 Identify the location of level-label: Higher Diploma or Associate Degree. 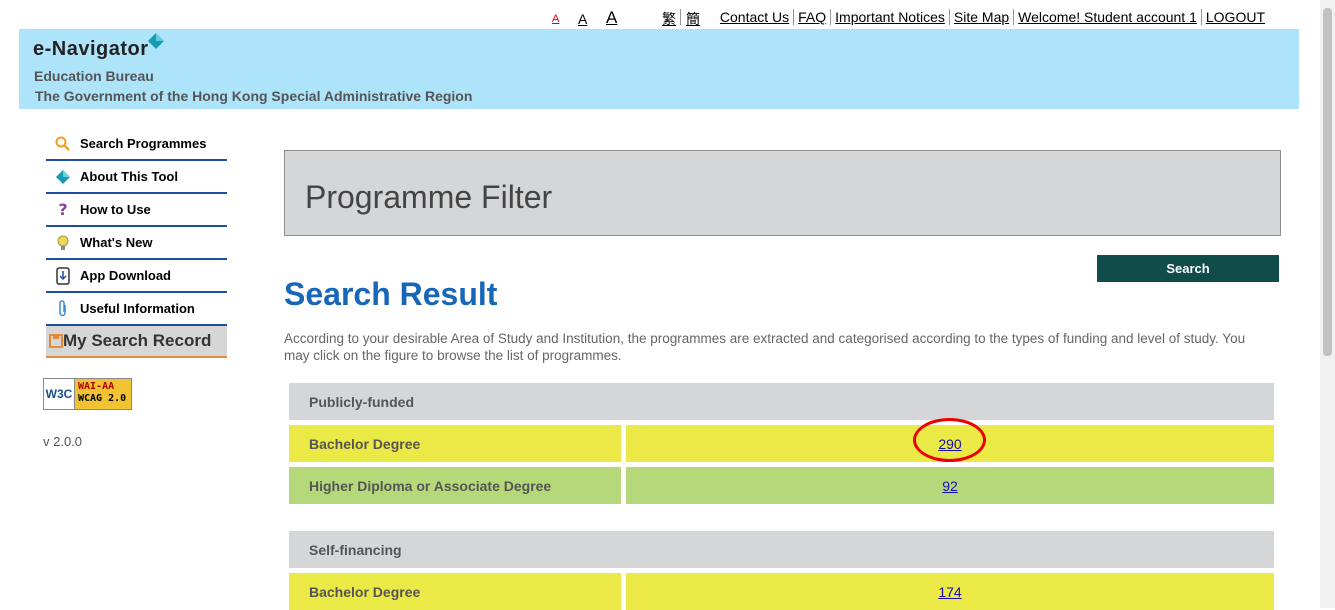
(455, 485).